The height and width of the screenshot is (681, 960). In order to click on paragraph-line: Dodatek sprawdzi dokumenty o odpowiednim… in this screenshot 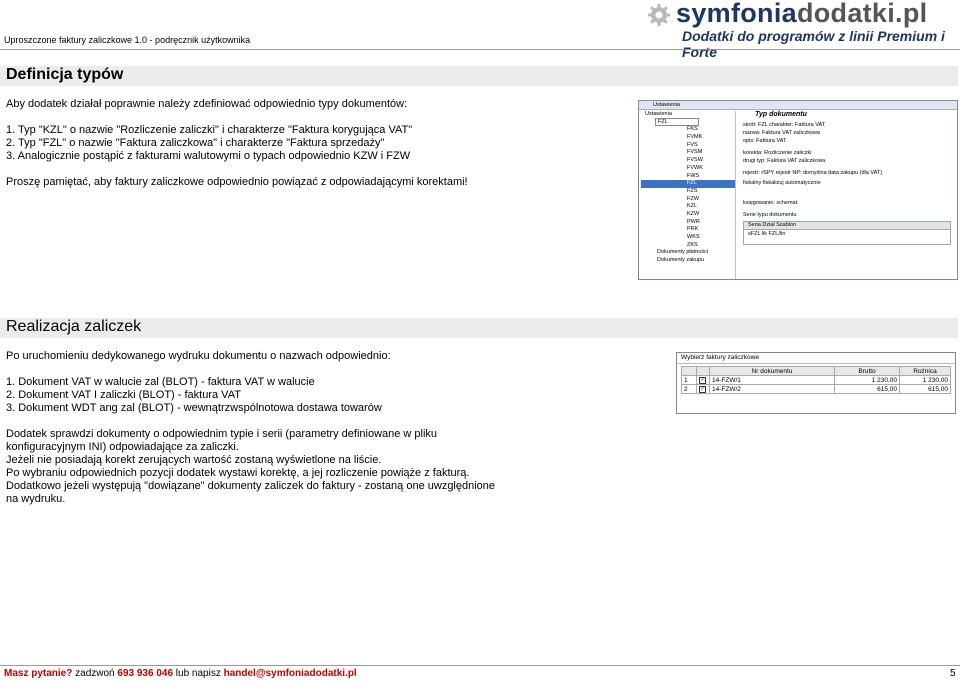, I will do `click(222, 434)`.